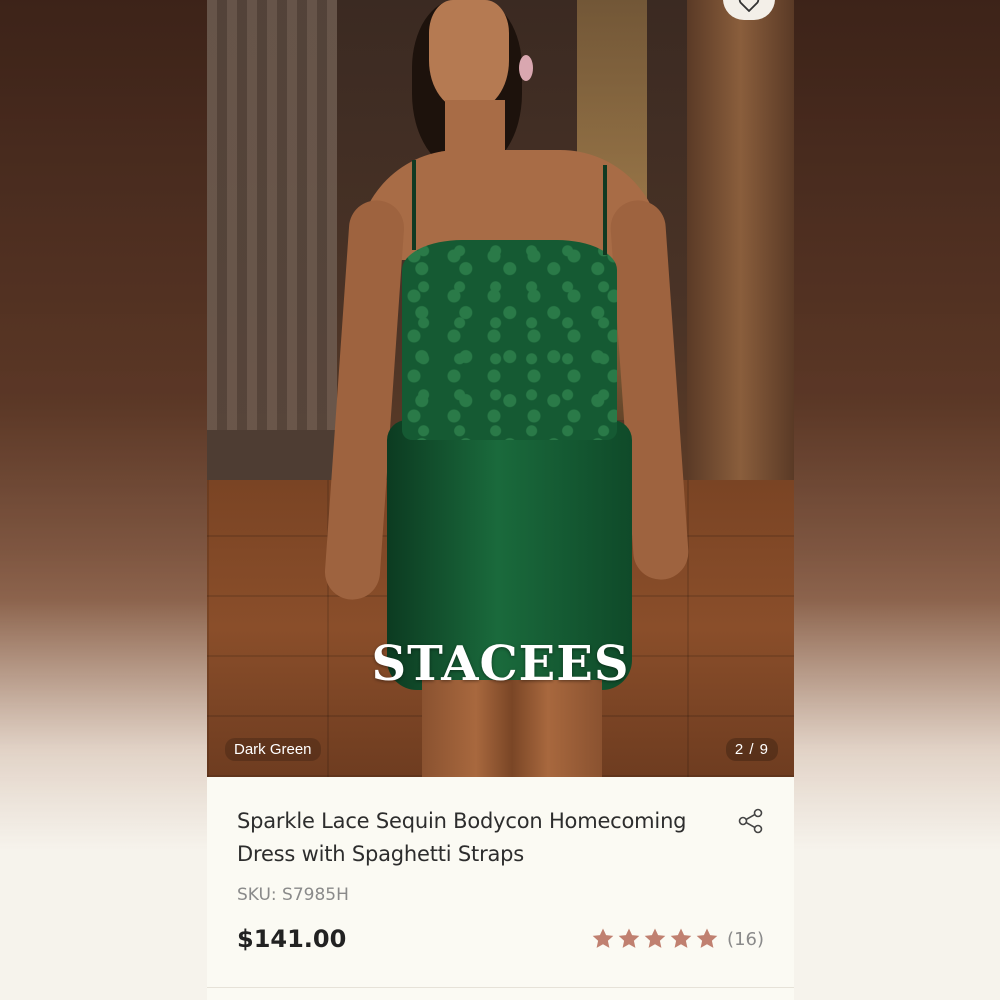  I want to click on background-pillar-right, so click(740, 260).